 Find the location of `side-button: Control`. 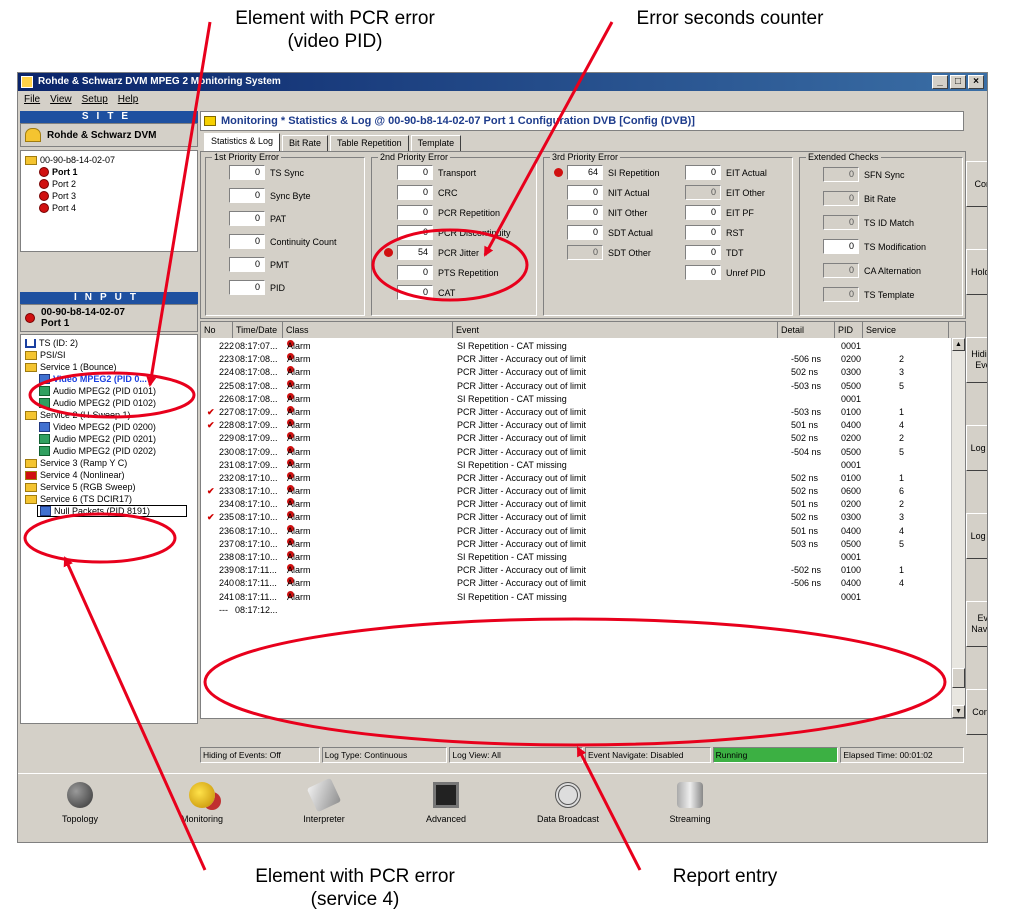

side-button: Control is located at coordinates (976, 184).